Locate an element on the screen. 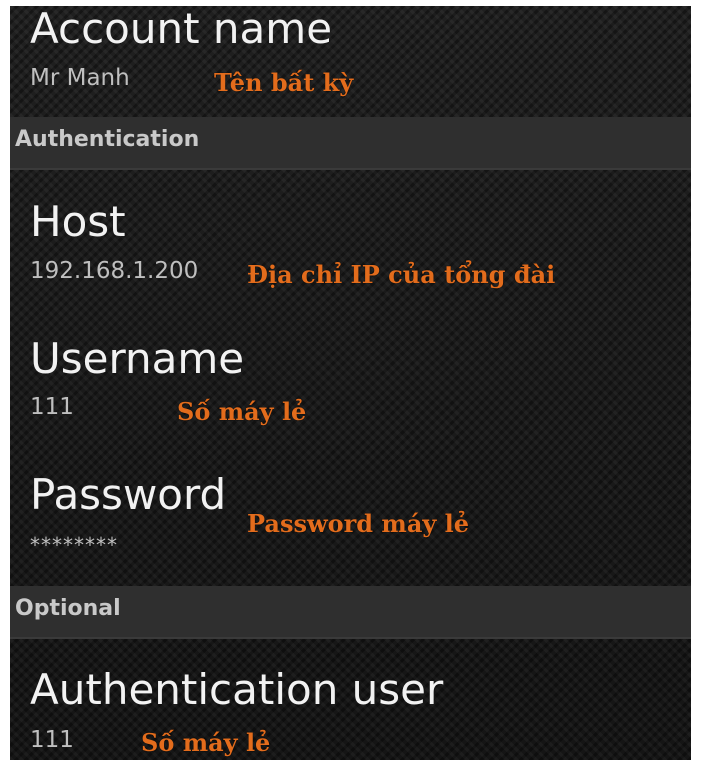  pref-title: Host is located at coordinates (78, 221).